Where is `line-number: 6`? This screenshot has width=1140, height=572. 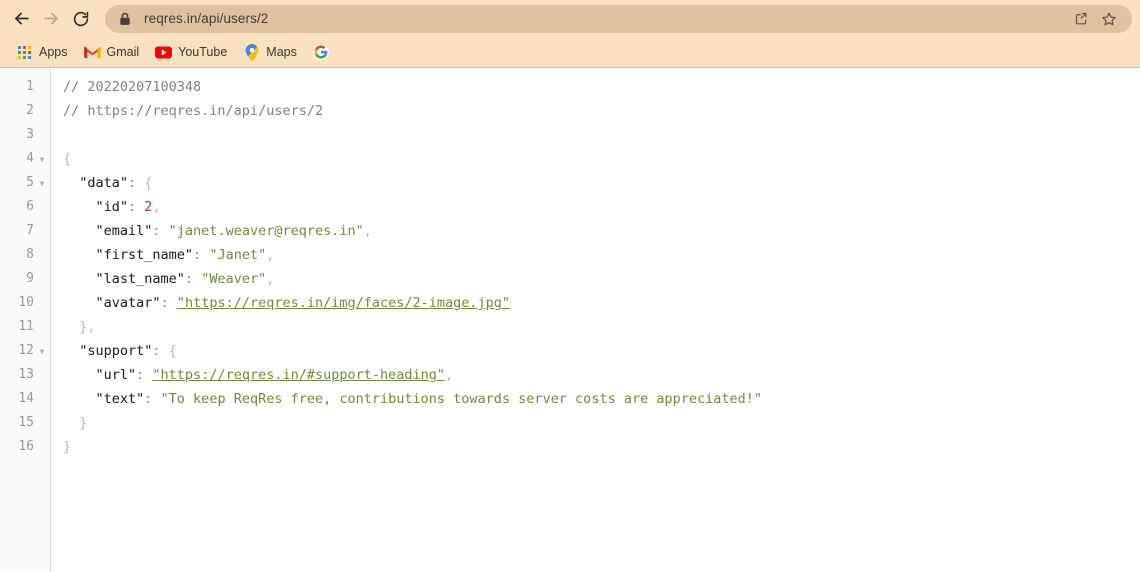 line-number: 6 is located at coordinates (30, 206).